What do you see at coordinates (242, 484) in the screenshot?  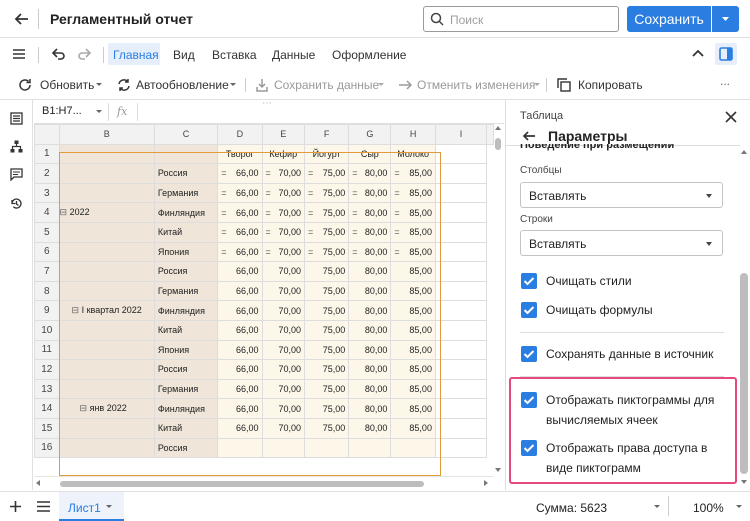 I see `horizontal-scroll-thumb` at bounding box center [242, 484].